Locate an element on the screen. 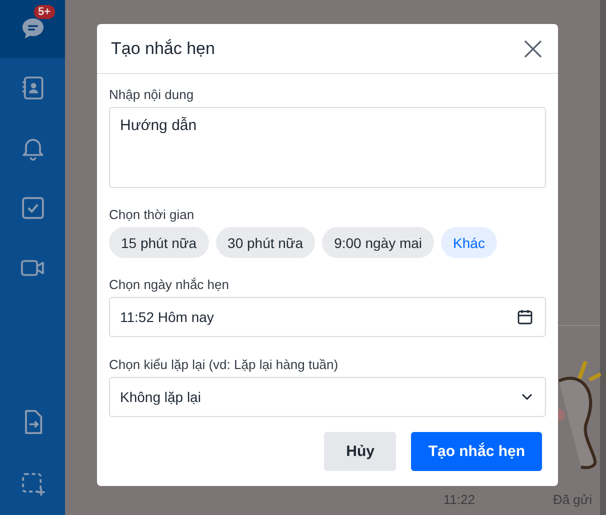  unread-badge: 5+ is located at coordinates (44, 12).